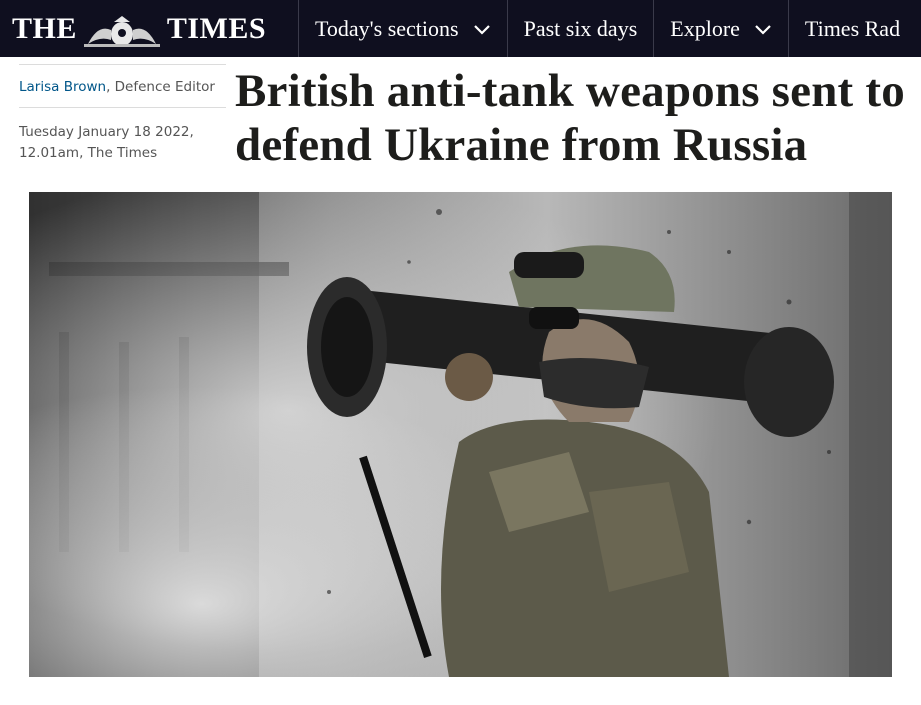 This screenshot has height=705, width=921. Describe the element at coordinates (62, 87) in the screenshot. I see `author-link: Larisa Brown` at that location.